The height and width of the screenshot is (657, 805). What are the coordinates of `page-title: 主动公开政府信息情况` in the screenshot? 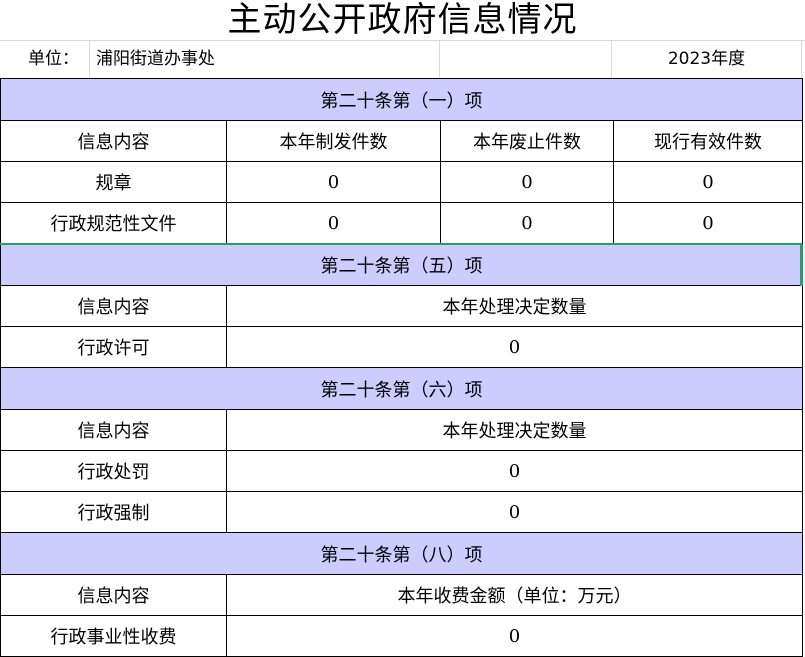 It's located at (402, 20).